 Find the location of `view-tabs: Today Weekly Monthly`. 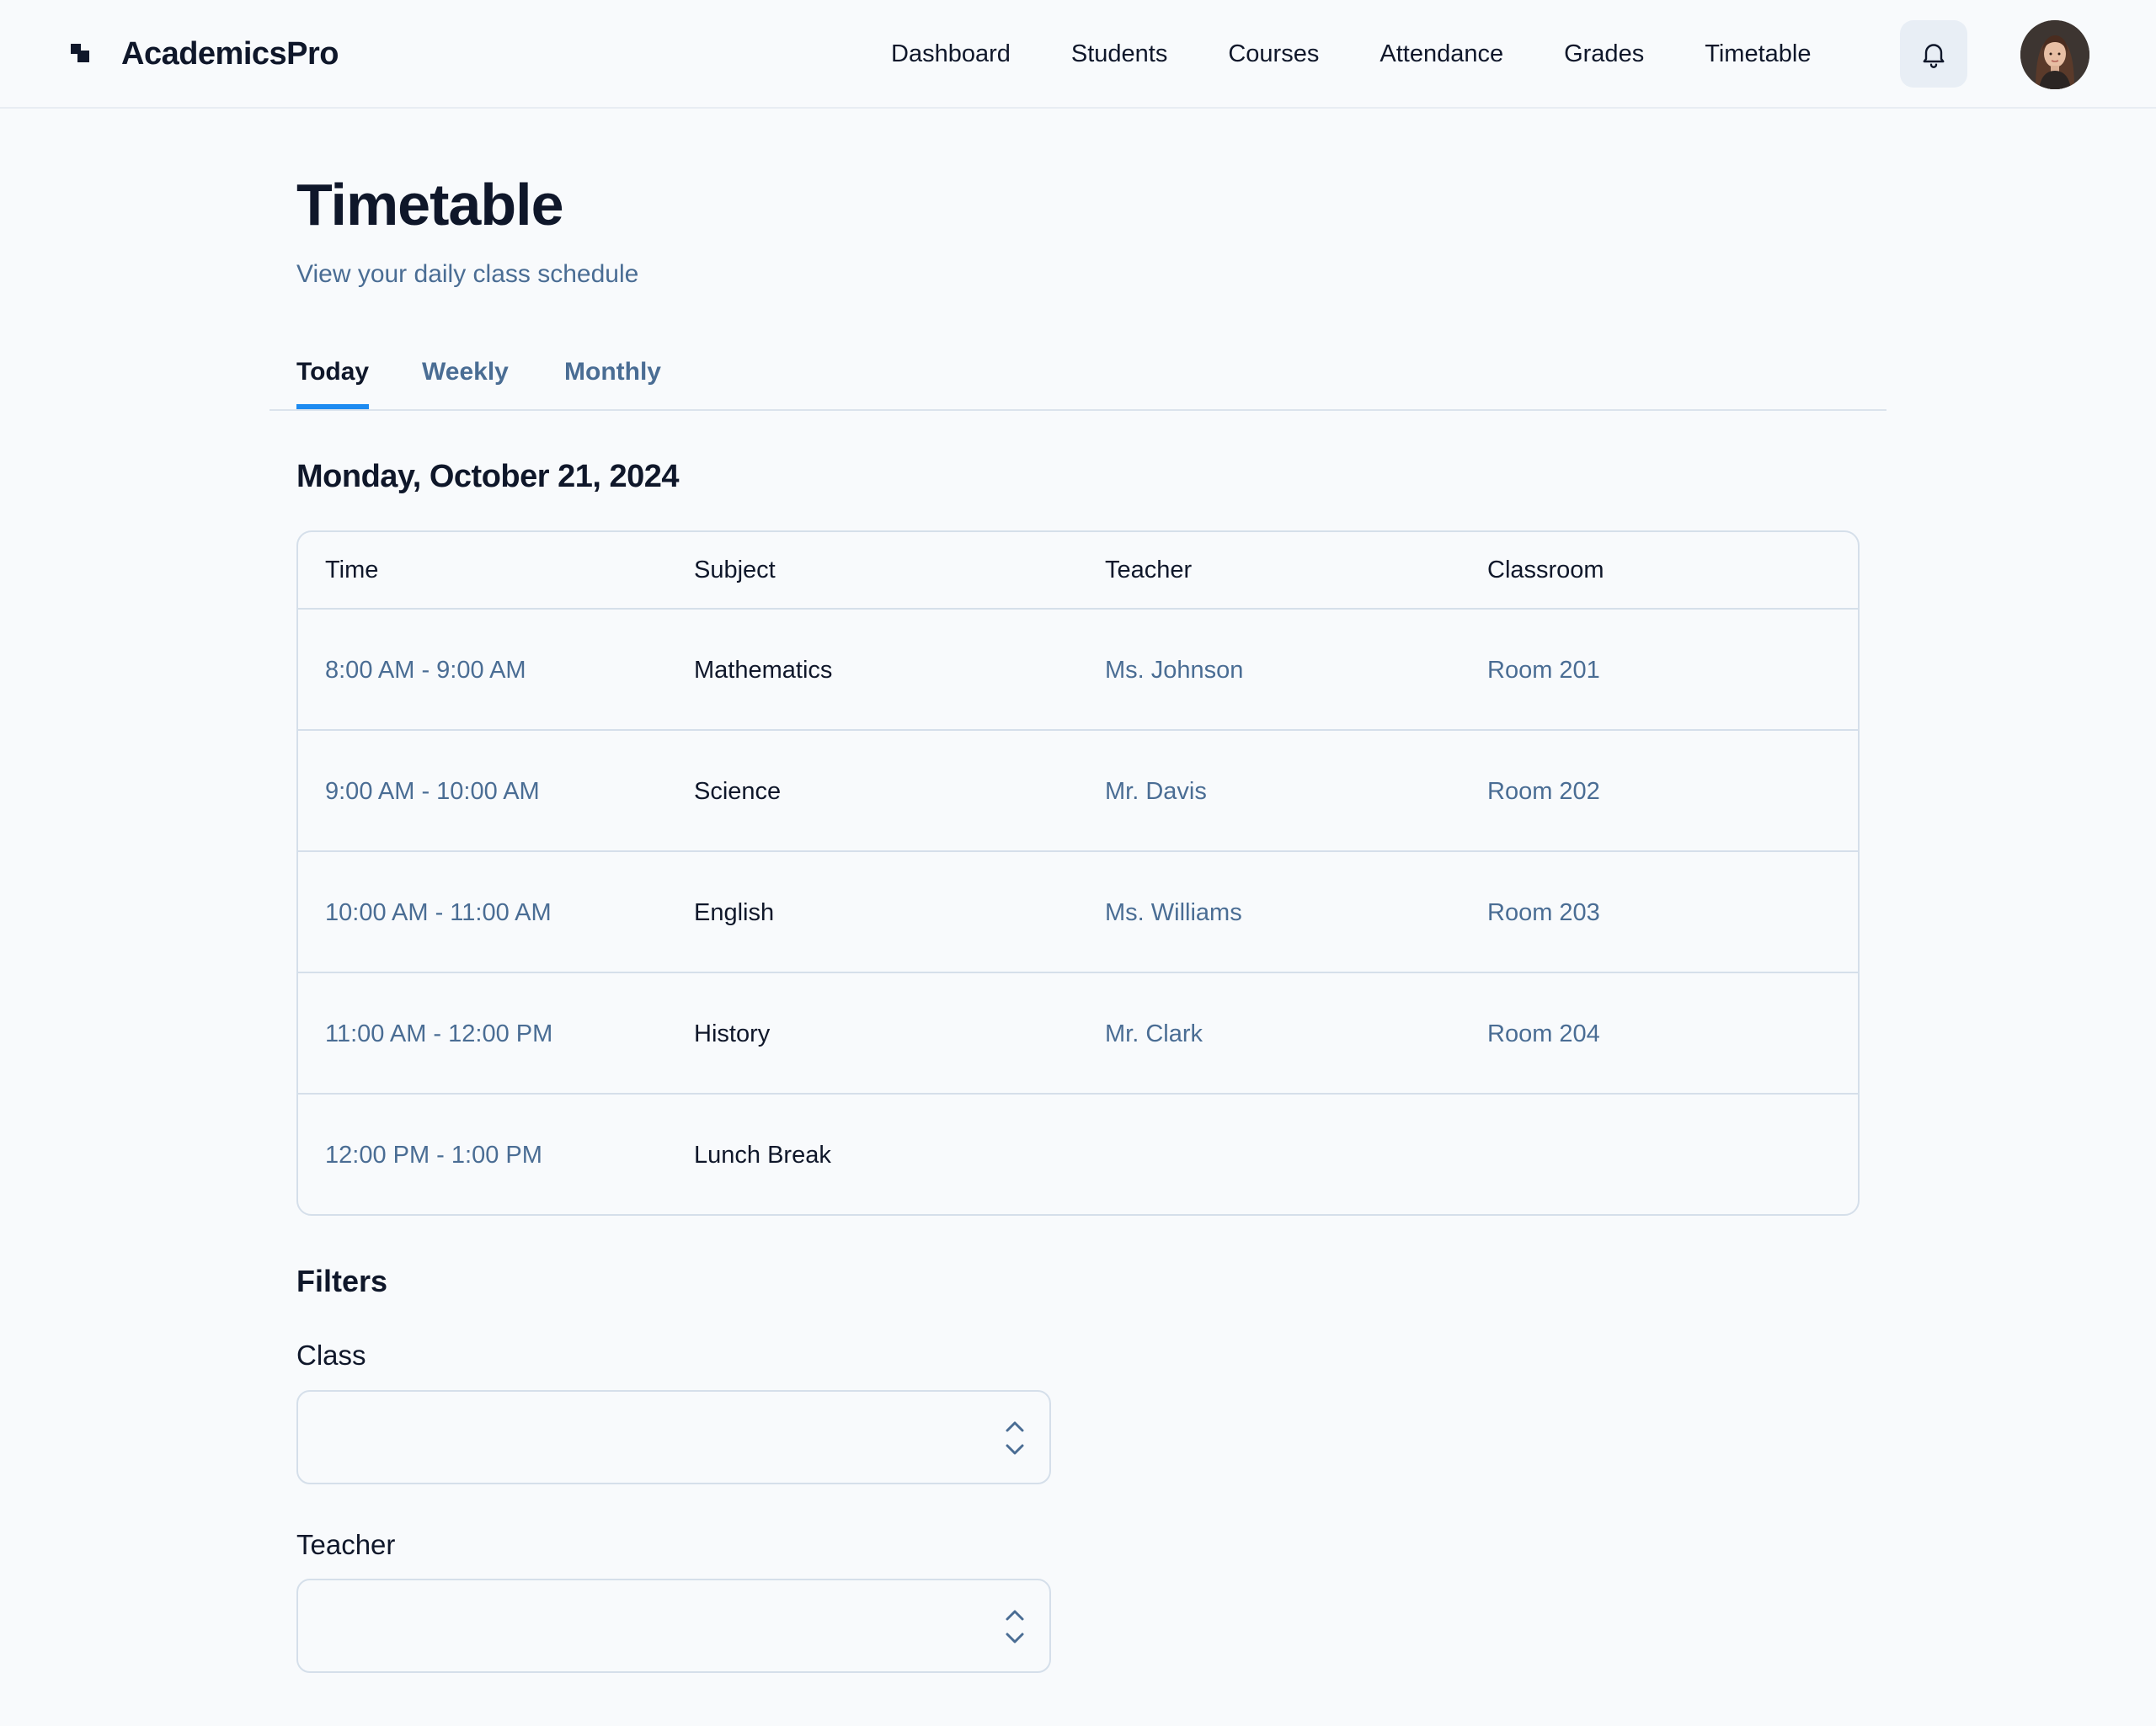

view-tabs: Today Weekly Monthly is located at coordinates (1078, 374).